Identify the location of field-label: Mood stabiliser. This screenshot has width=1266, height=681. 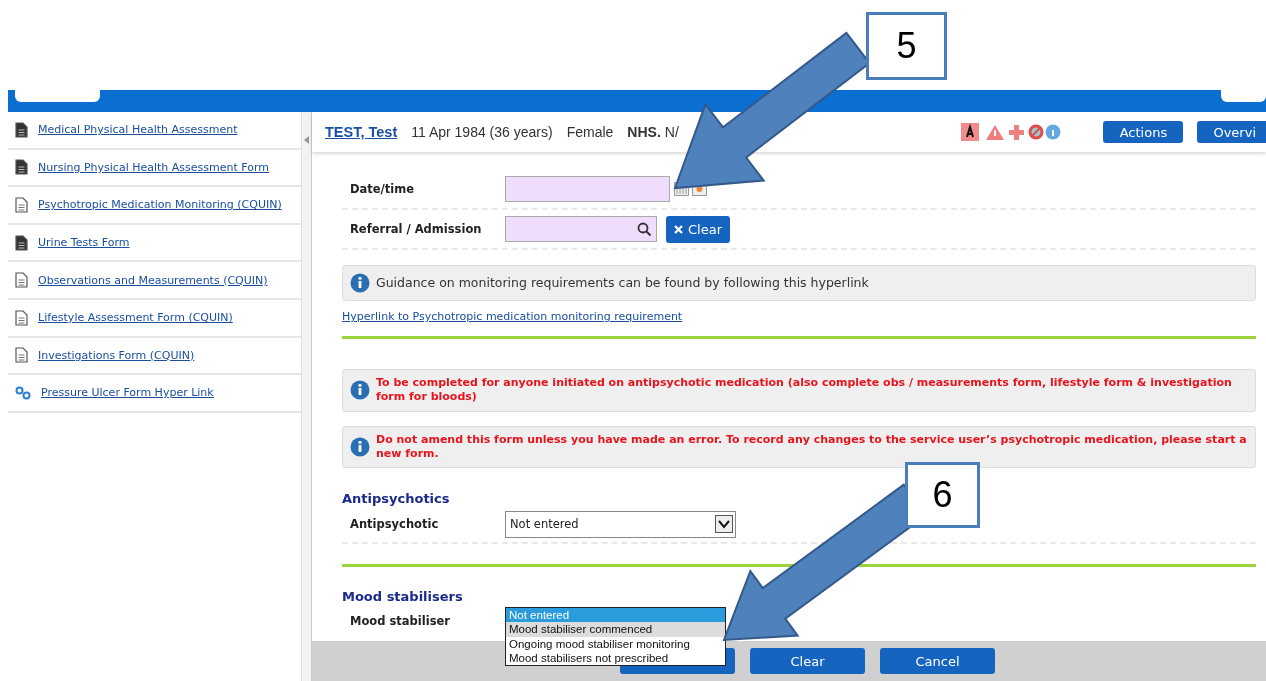
(400, 621).